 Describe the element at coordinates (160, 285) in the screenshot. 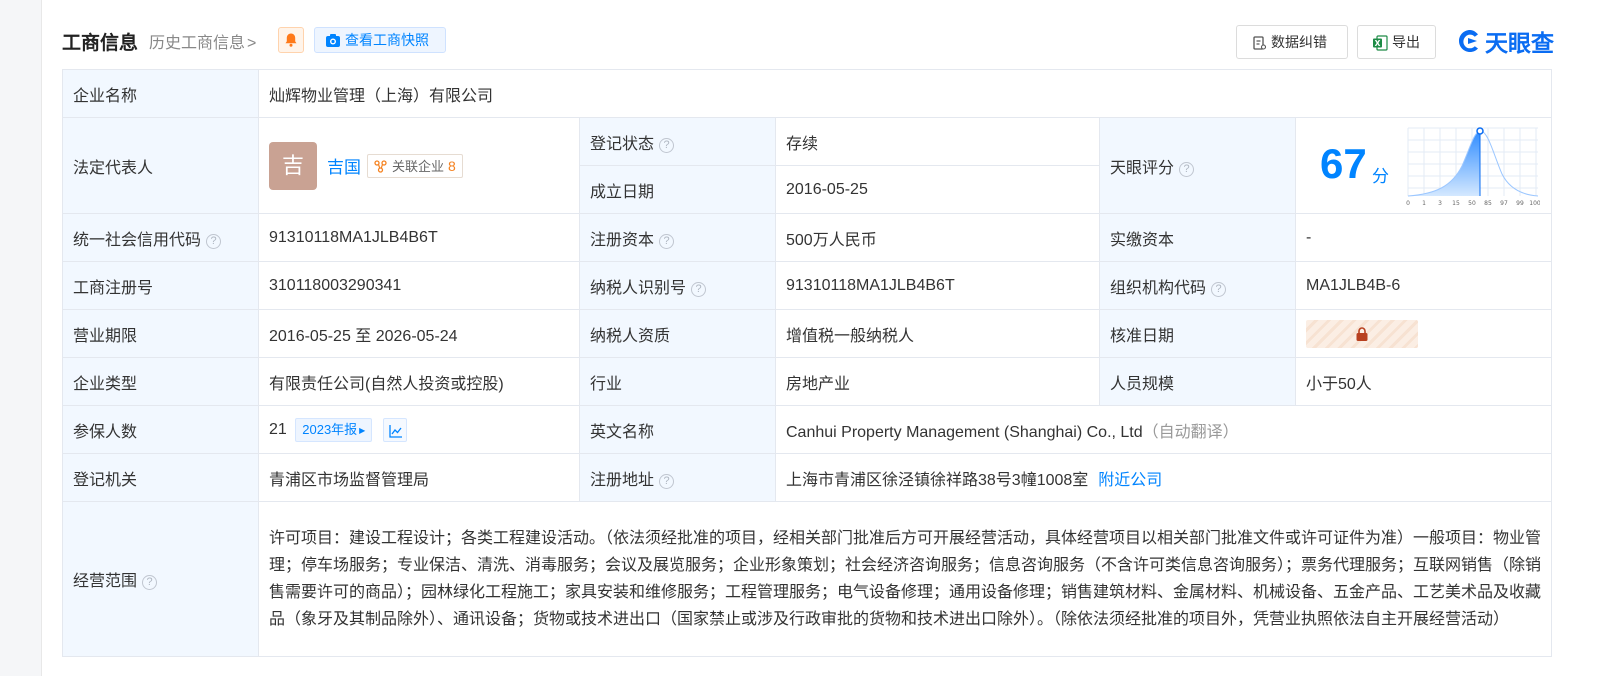

I see `reg-number-label: 工商注册号` at that location.